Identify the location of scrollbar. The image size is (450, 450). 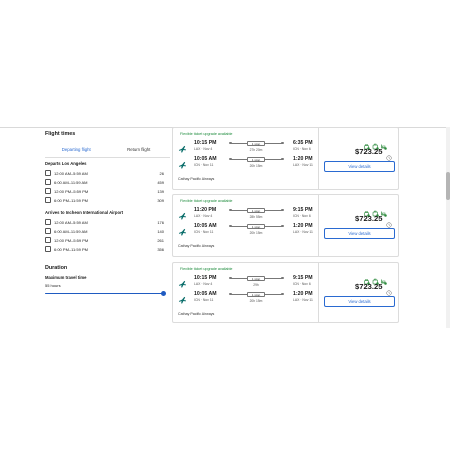
(448, 227).